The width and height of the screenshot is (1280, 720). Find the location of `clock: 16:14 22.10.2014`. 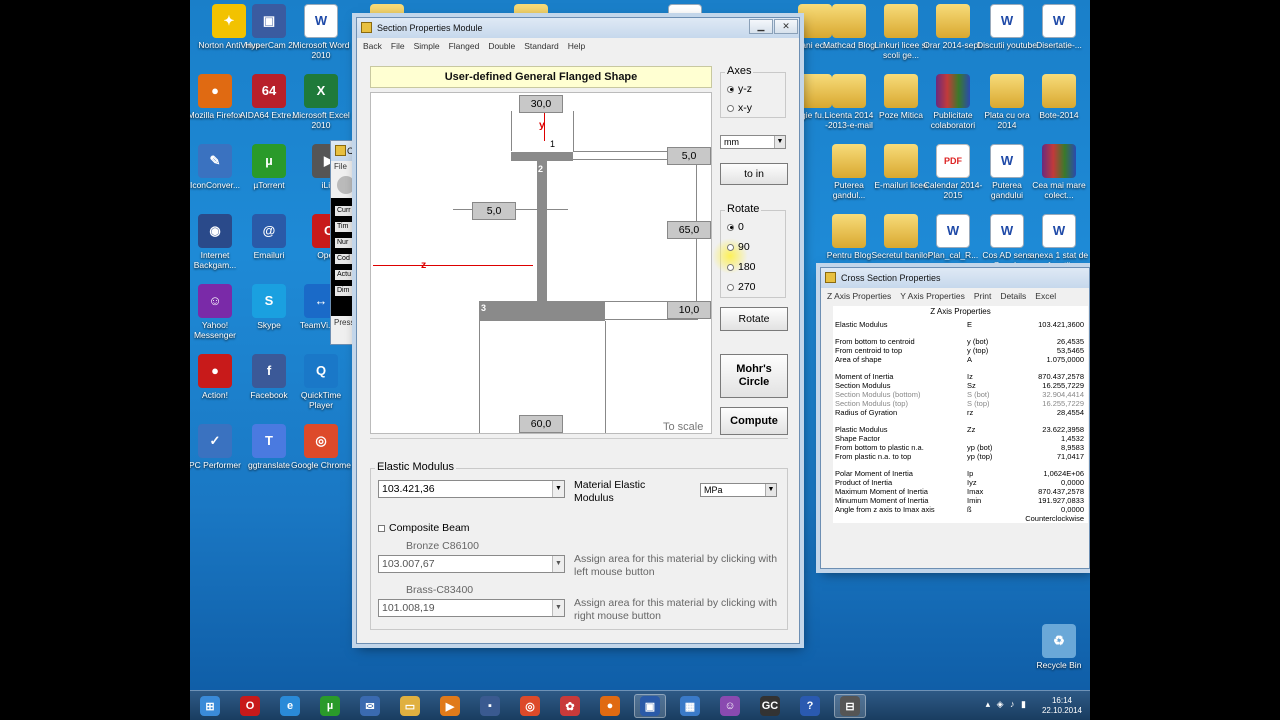

clock: 16:14 22.10.2014 is located at coordinates (1062, 706).